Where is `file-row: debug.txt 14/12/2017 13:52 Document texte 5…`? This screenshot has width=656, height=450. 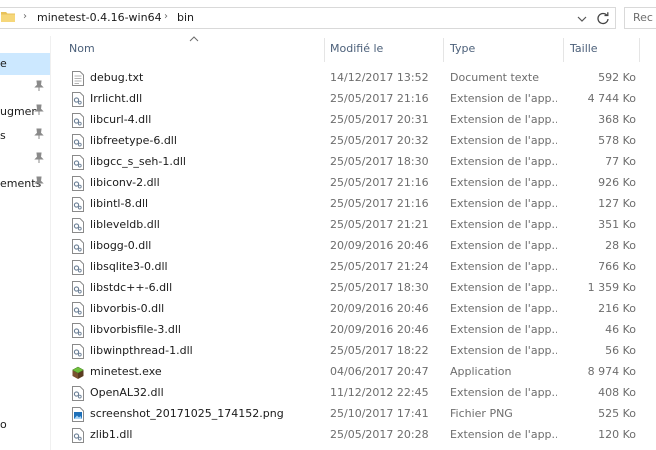
file-row: debug.txt 14/12/2017 13:52 Document texte 5… is located at coordinates (353, 78).